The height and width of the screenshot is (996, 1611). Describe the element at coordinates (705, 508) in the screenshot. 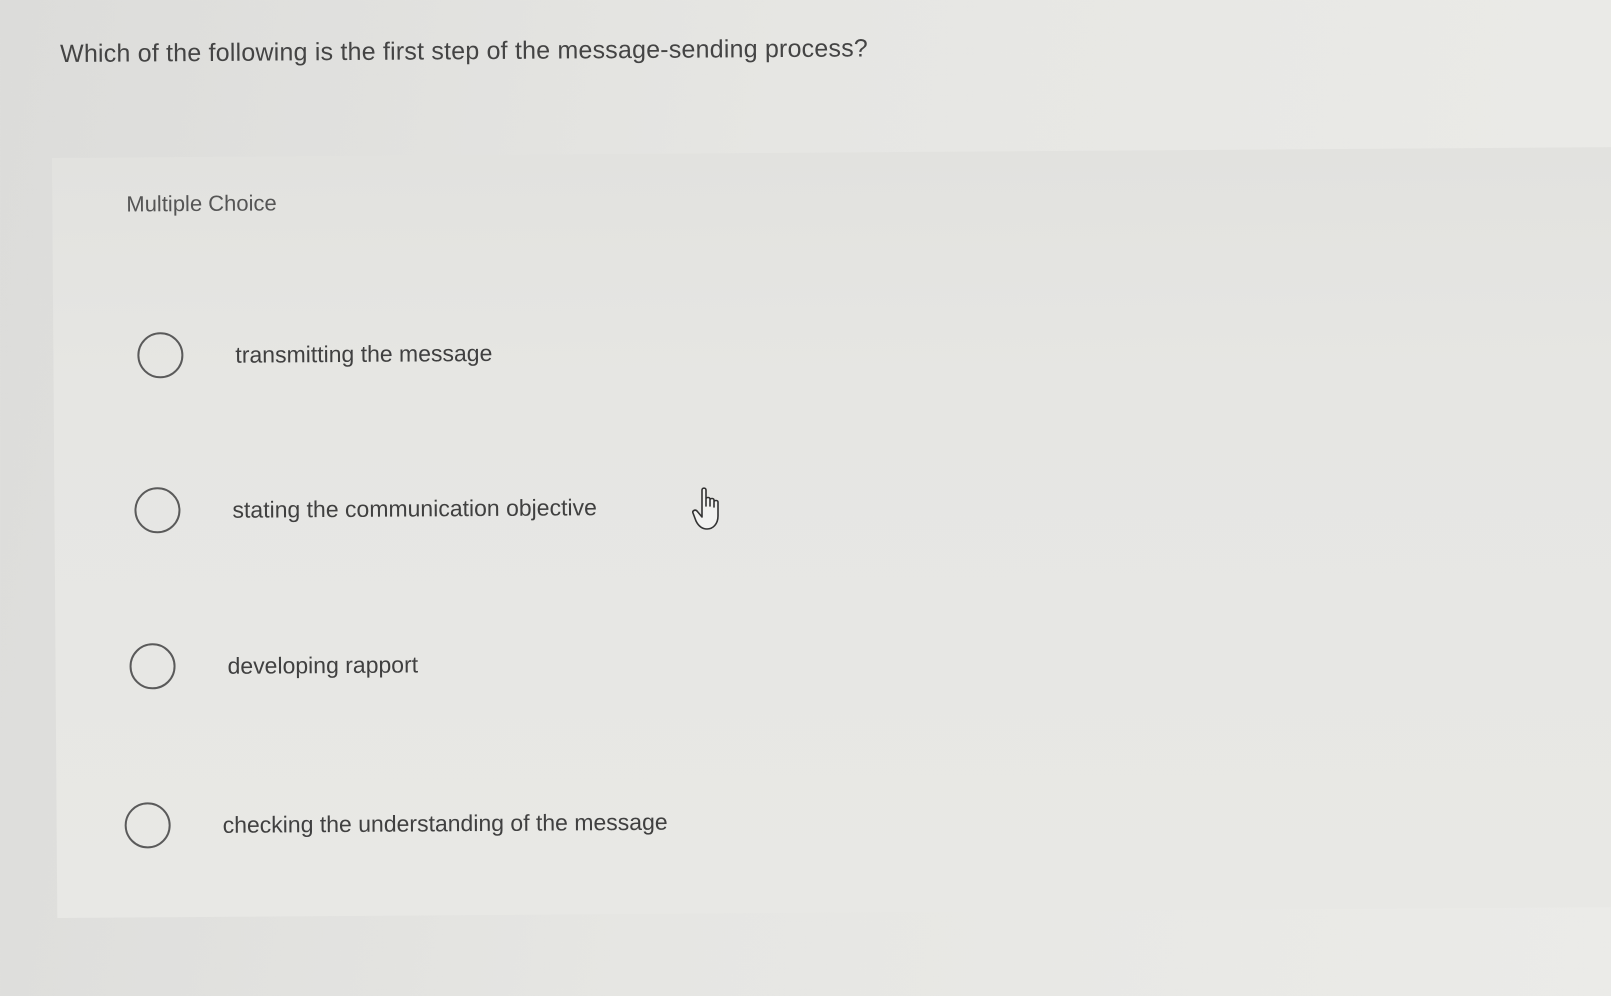

I see `hand-pointer-icon` at that location.